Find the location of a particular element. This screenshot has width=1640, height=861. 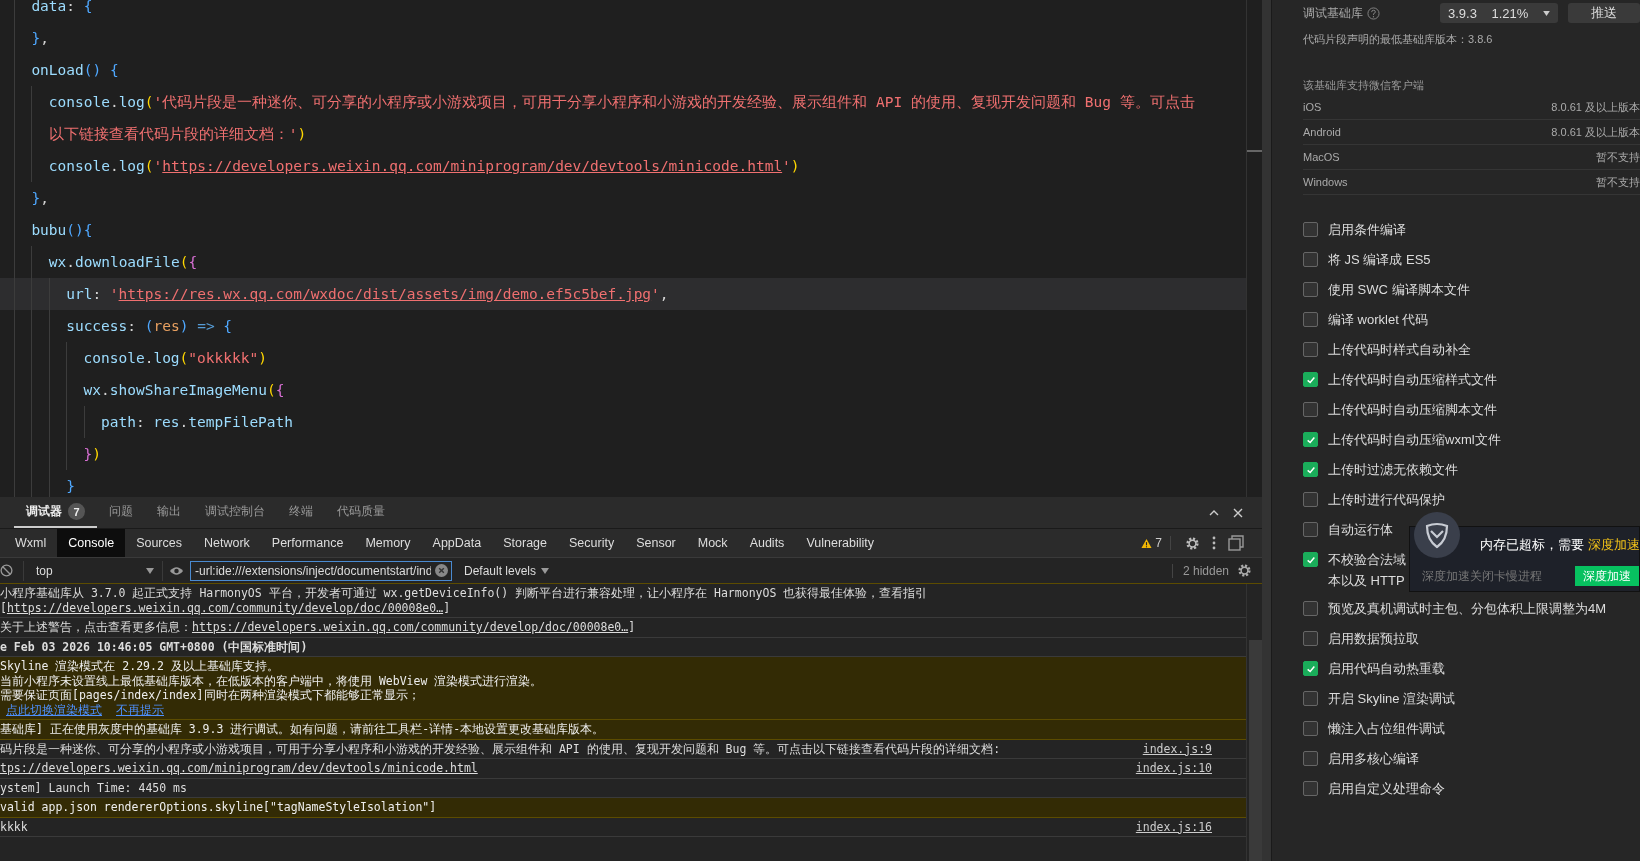

devtools-tab: Storage is located at coordinates (525, 543).